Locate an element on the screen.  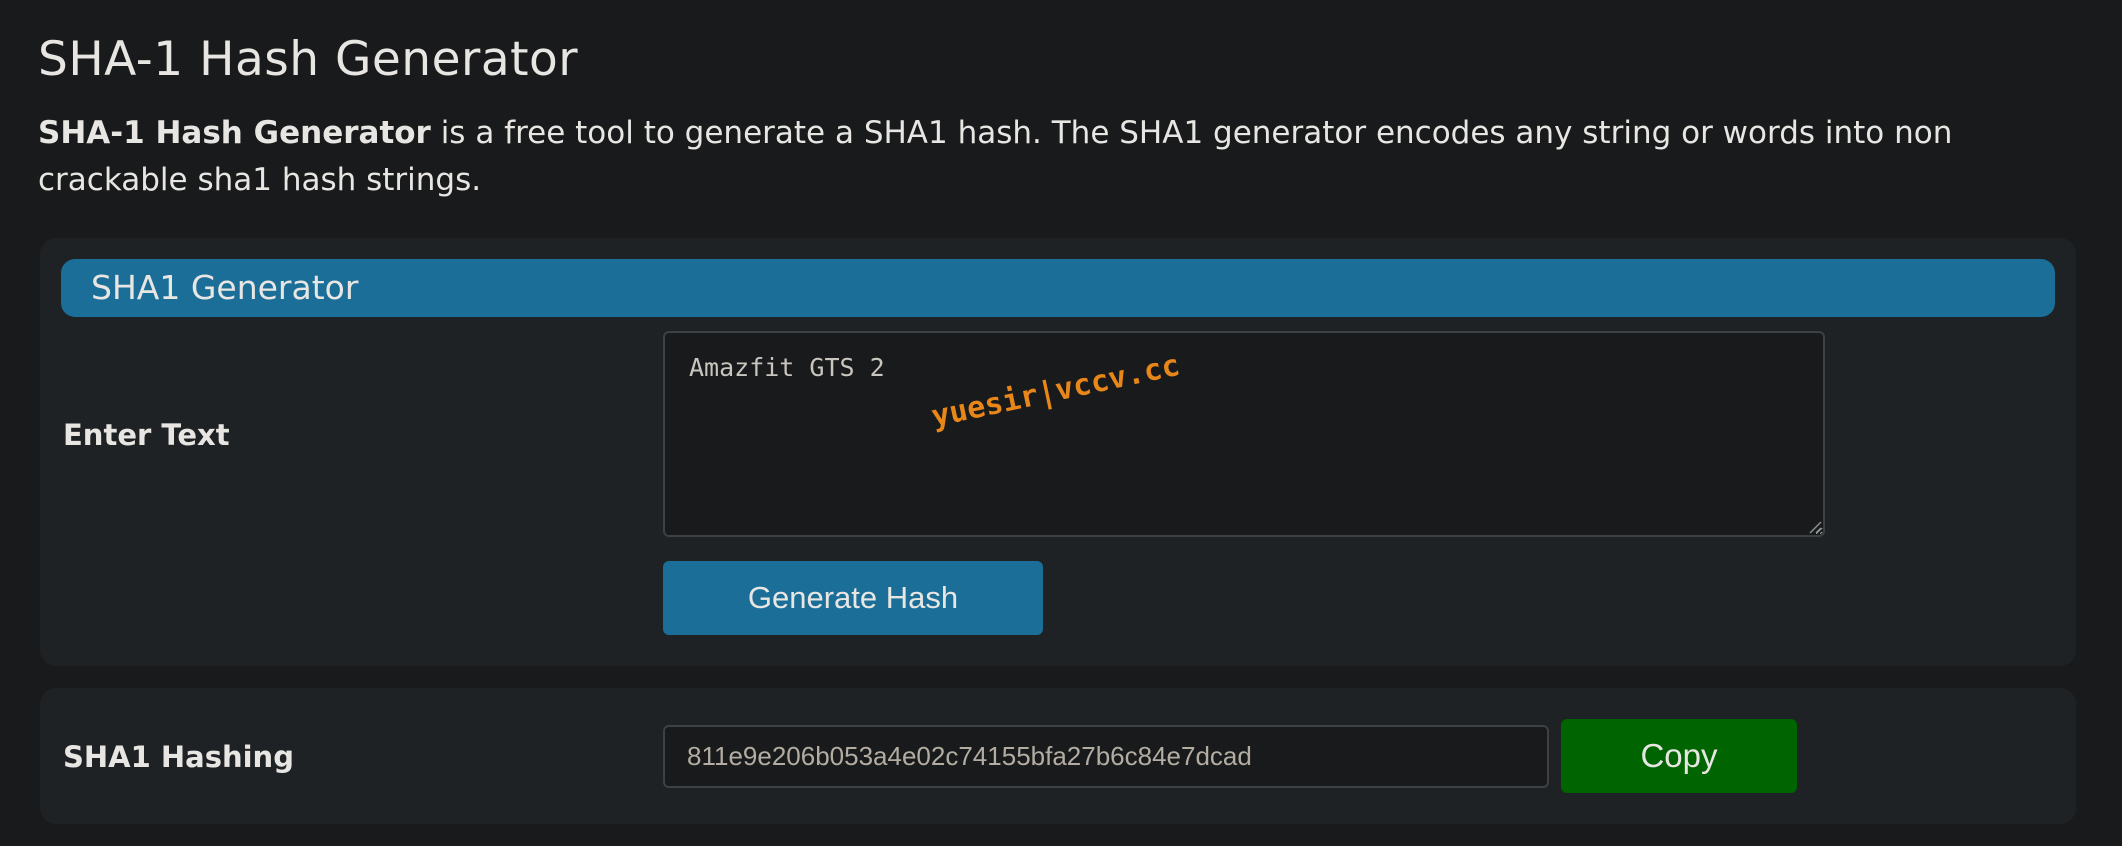
generator-card-header: SHA1 Generator is located at coordinates (1058, 288).